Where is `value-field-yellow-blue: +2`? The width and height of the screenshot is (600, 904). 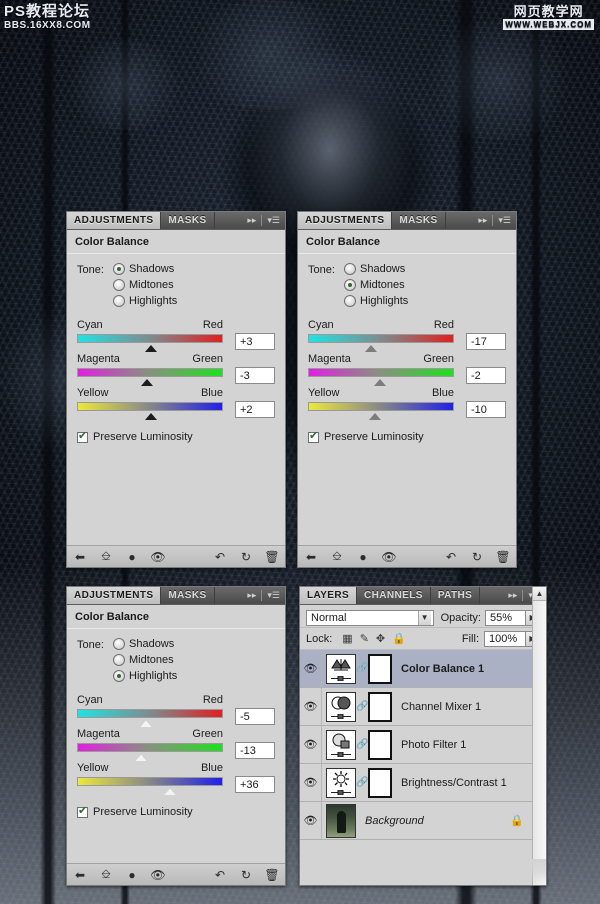 value-field-yellow-blue: +2 is located at coordinates (255, 409).